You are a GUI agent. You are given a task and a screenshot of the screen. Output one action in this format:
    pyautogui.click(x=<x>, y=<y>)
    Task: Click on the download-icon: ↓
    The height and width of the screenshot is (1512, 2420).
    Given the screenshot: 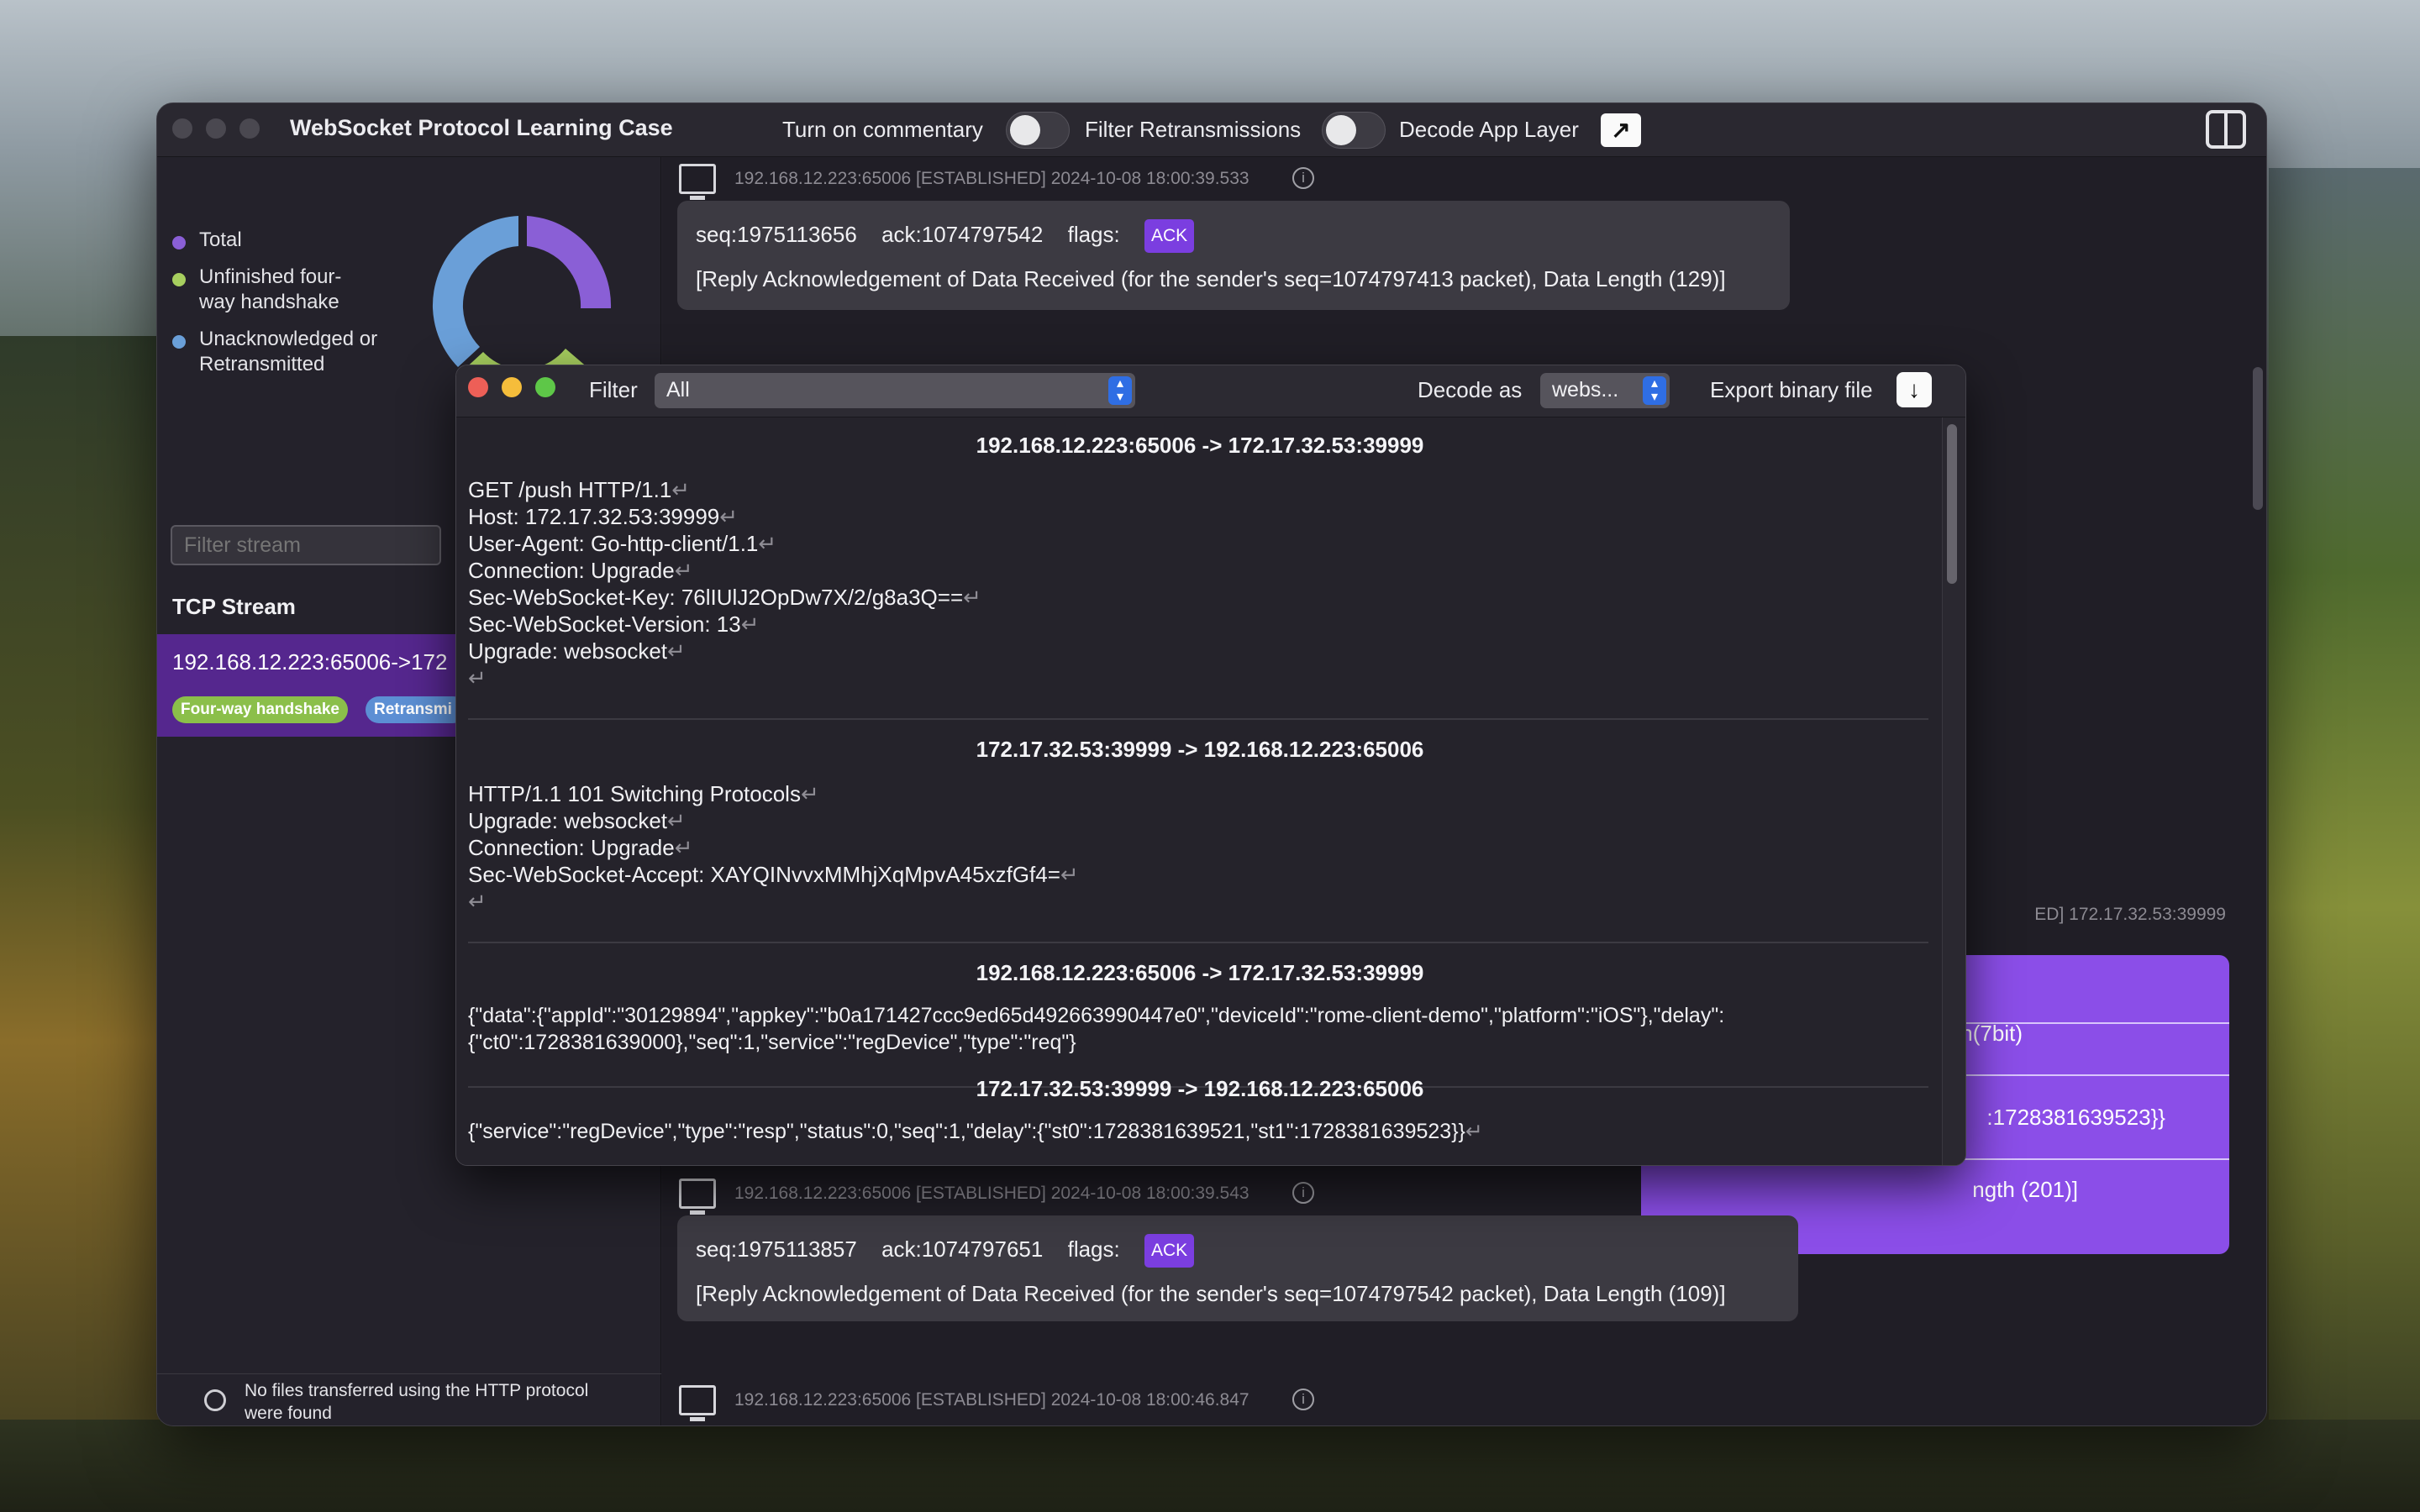 What is the action you would take?
    pyautogui.click(x=1915, y=389)
    